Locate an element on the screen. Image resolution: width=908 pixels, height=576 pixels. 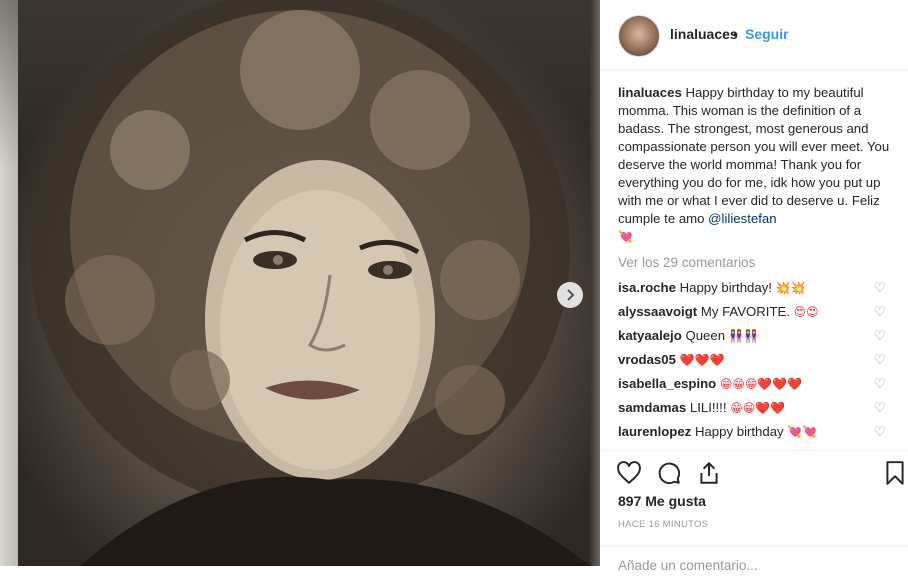
caption-username: linaluaces is located at coordinates (650, 92).